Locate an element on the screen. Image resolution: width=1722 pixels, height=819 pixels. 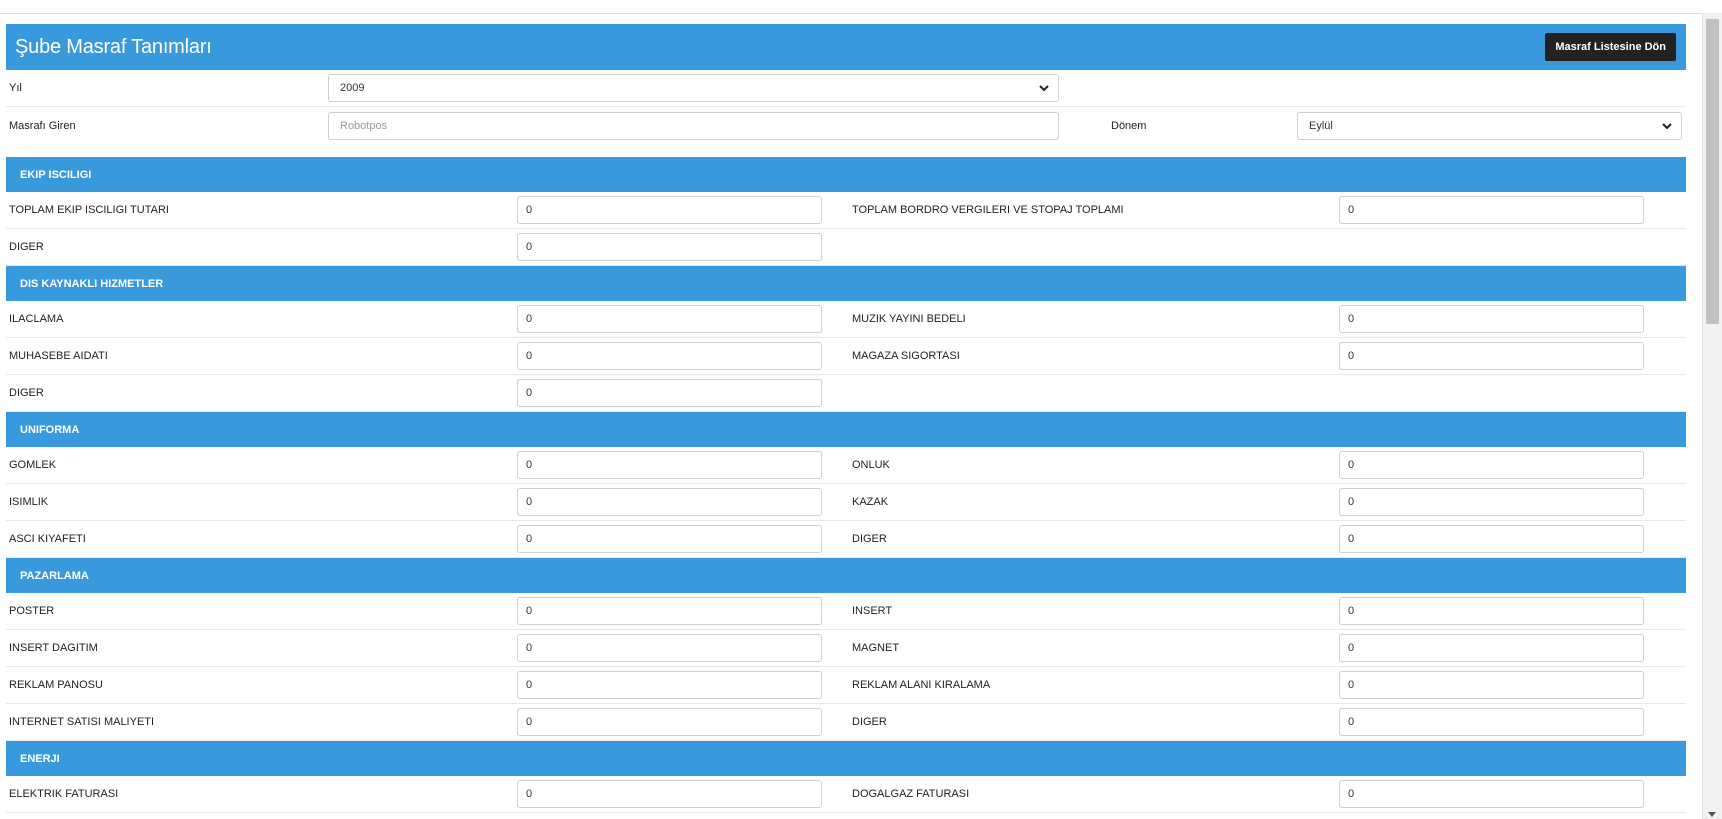
form-row: ISIMLIK 0 KAZAK 0 is located at coordinates (846, 502).